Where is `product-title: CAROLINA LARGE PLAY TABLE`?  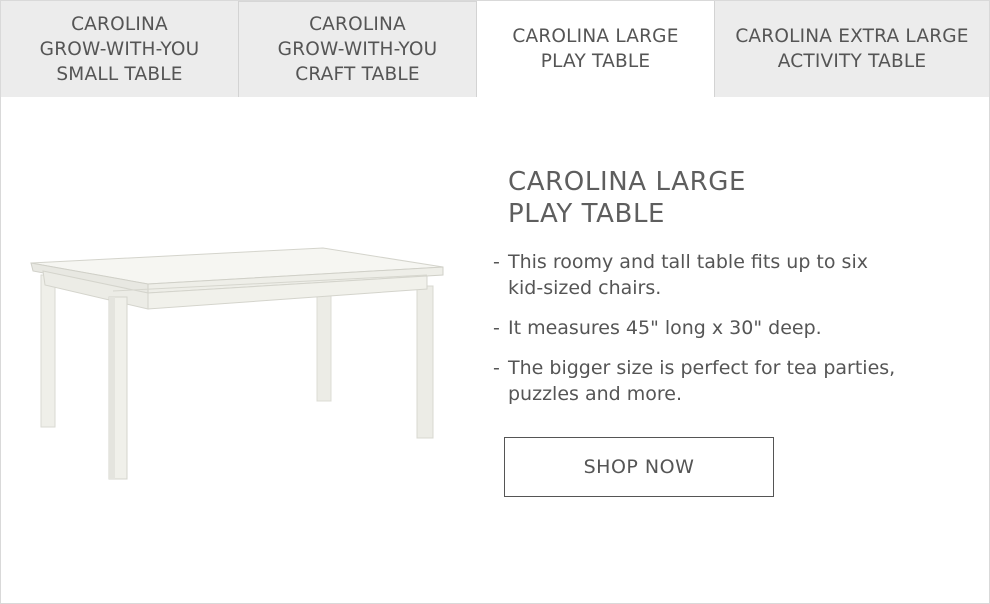
product-title: CAROLINA LARGE PLAY TABLE is located at coordinates (627, 198).